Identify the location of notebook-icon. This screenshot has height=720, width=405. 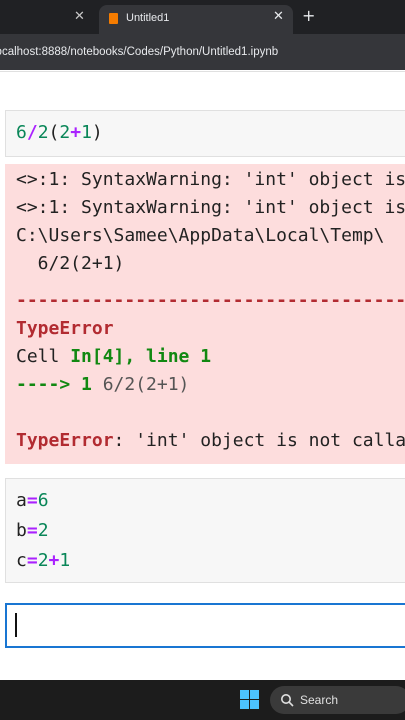
(113, 18).